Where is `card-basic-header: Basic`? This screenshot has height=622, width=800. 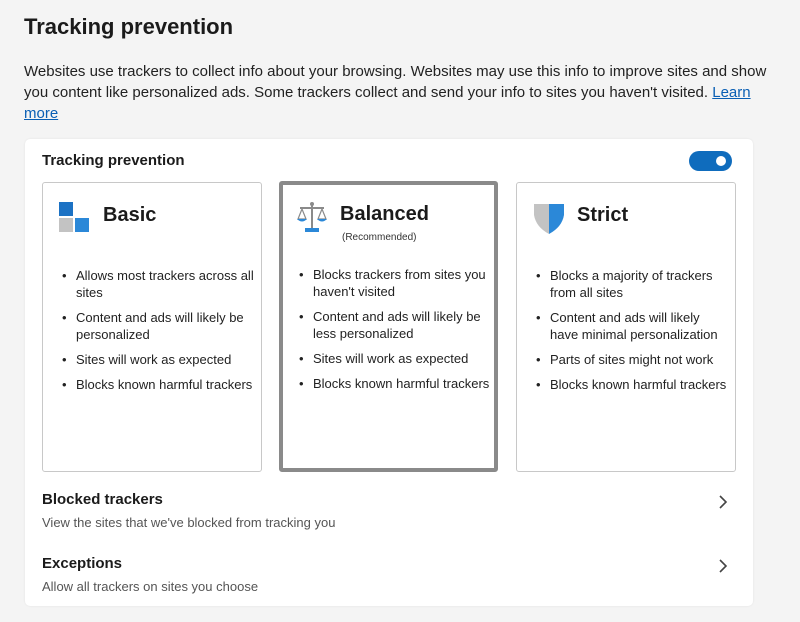 card-basic-header: Basic is located at coordinates (153, 219).